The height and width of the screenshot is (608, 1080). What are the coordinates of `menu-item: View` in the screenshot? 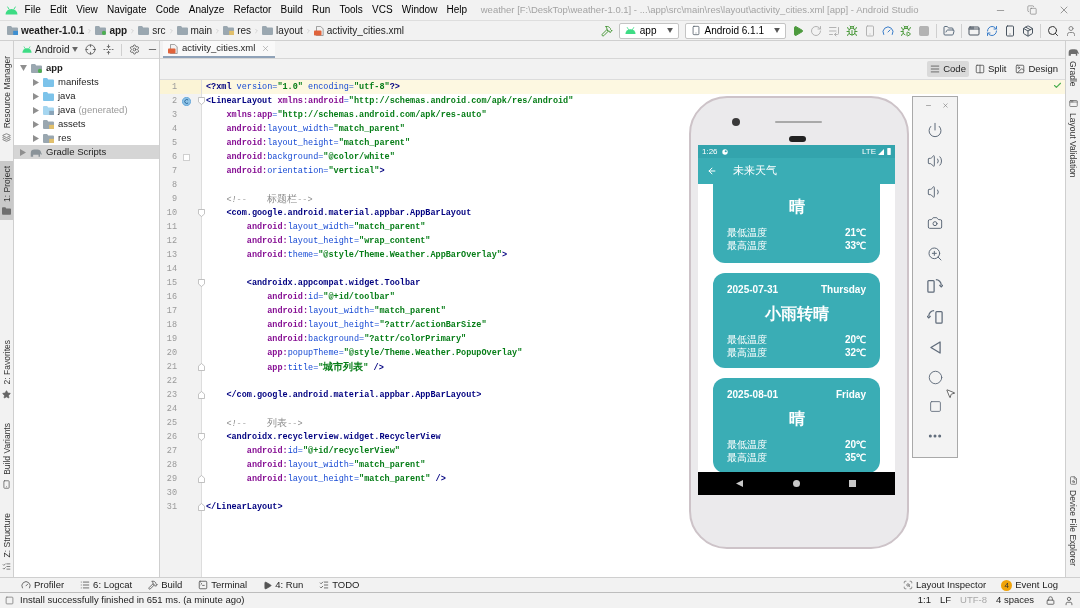 It's located at (87, 10).